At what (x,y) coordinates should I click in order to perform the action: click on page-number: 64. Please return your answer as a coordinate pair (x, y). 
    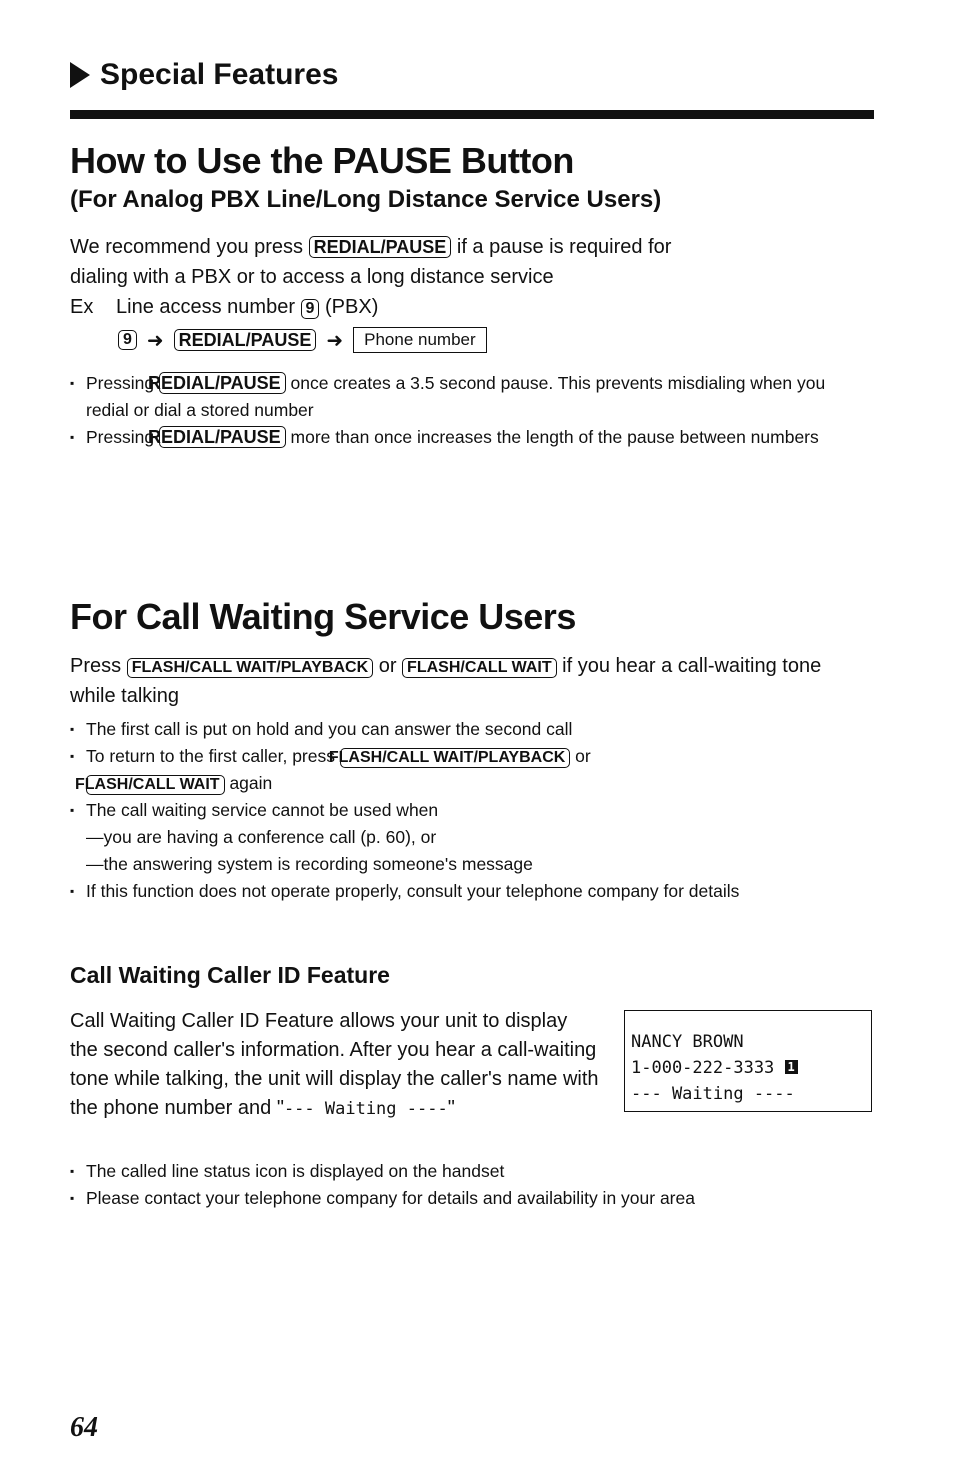
    Looking at the image, I should click on (84, 1427).